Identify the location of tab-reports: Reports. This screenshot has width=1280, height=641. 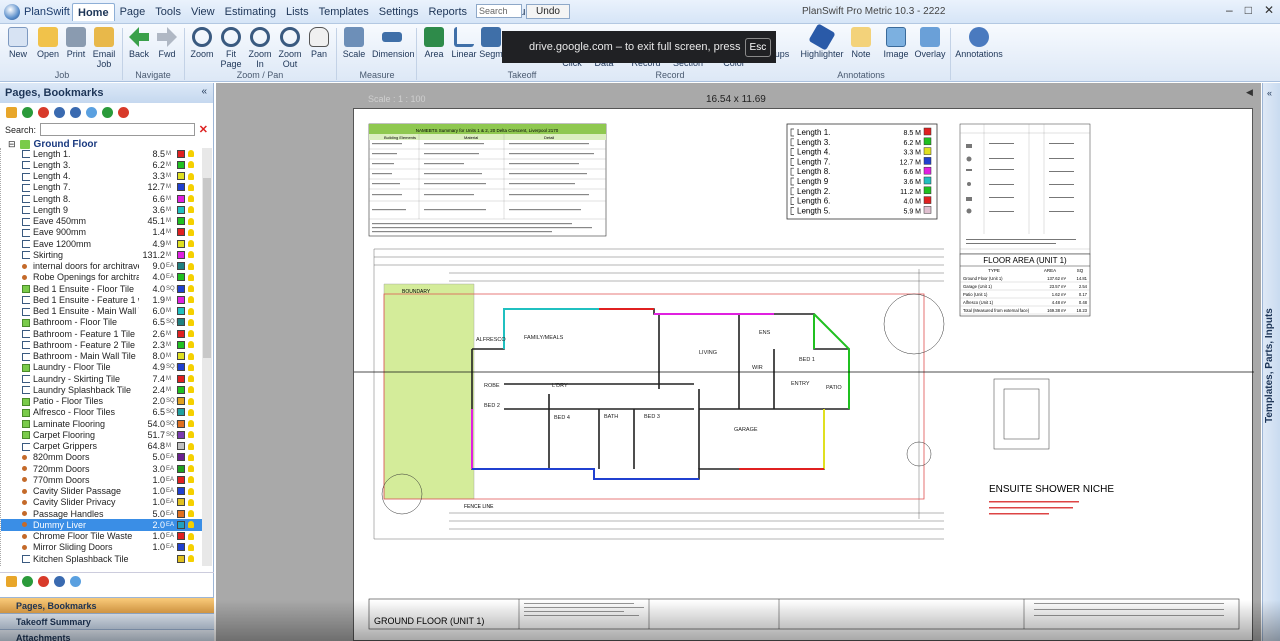
(447, 12).